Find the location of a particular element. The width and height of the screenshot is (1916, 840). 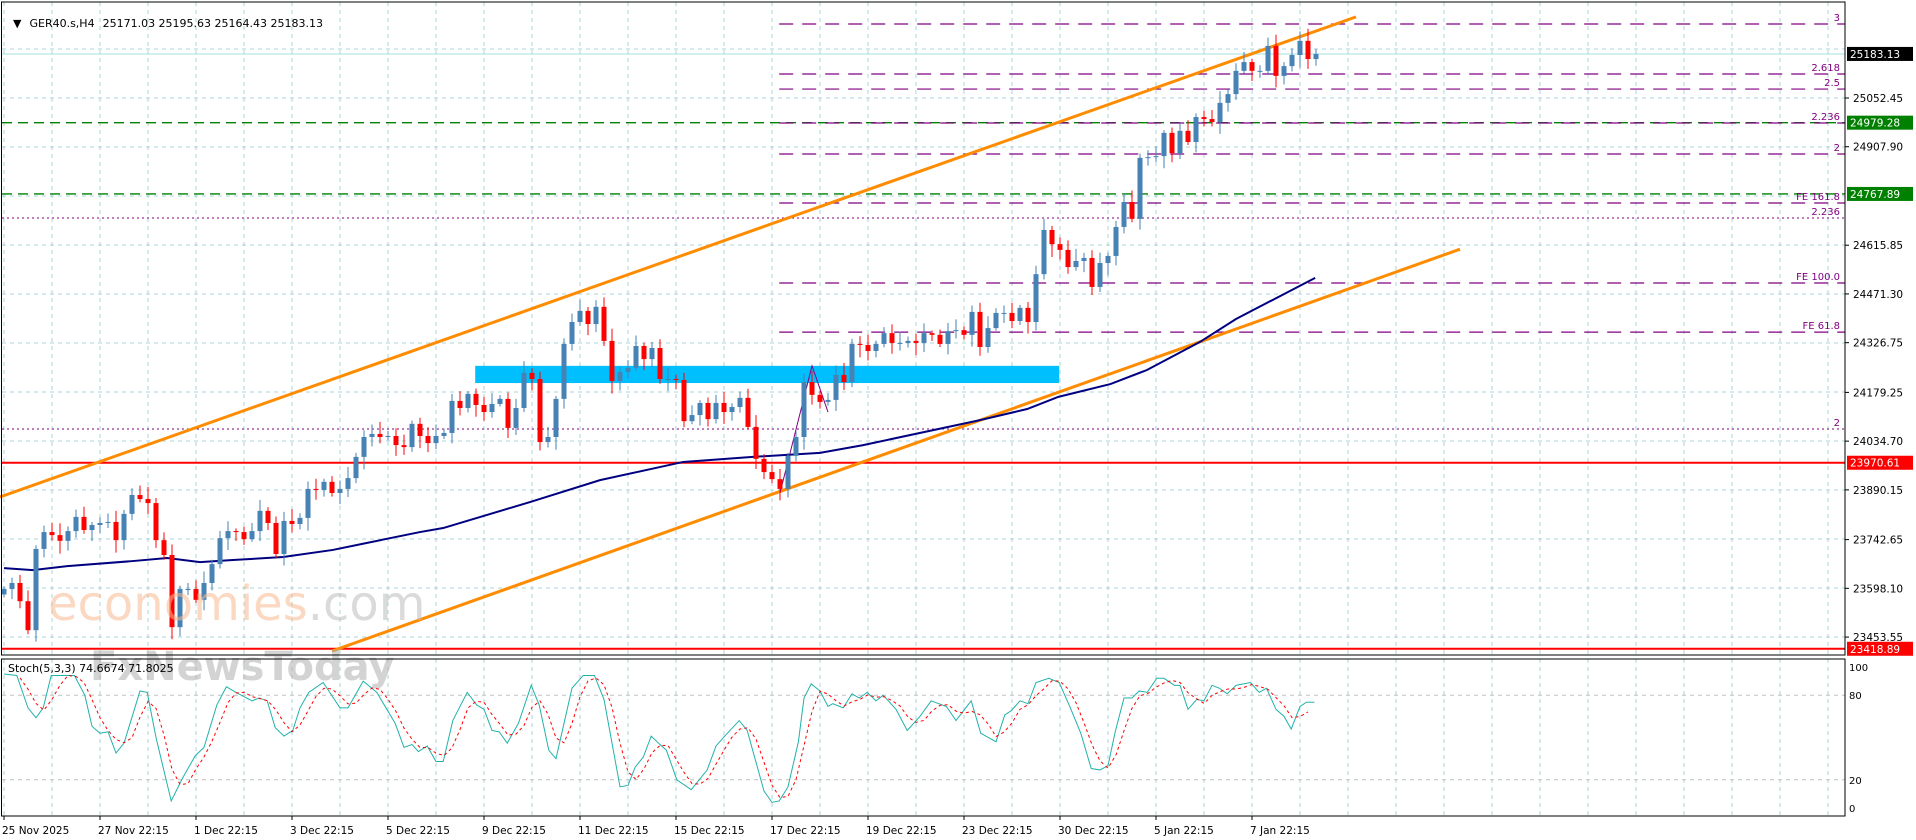

price-marker-label: 24767.89 is located at coordinates (1875, 195).